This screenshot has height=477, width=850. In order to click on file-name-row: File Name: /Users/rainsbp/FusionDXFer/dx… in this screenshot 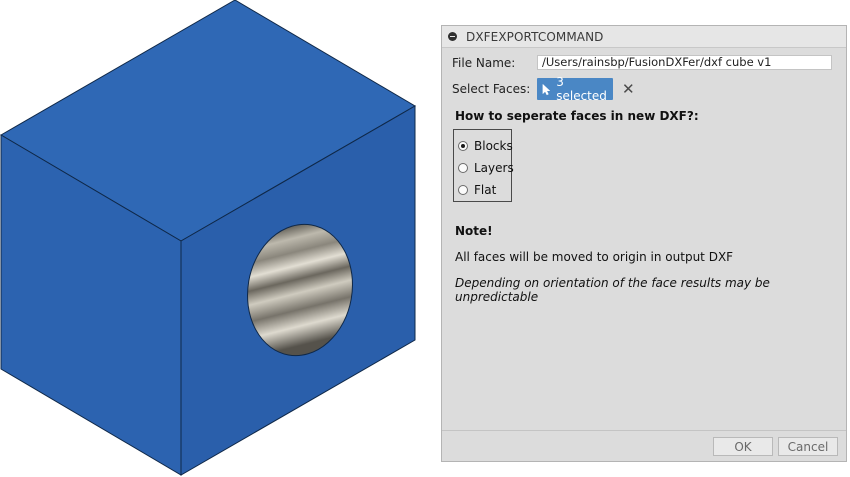, I will do `click(642, 62)`.